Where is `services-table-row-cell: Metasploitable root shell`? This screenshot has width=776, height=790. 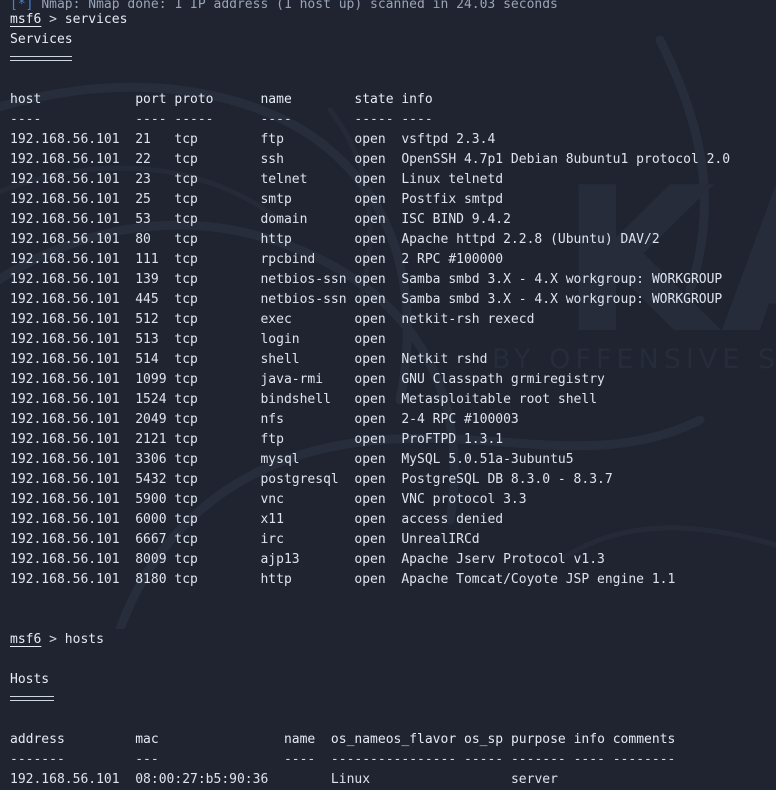 services-table-row-cell: Metasploitable root shell is located at coordinates (499, 399).